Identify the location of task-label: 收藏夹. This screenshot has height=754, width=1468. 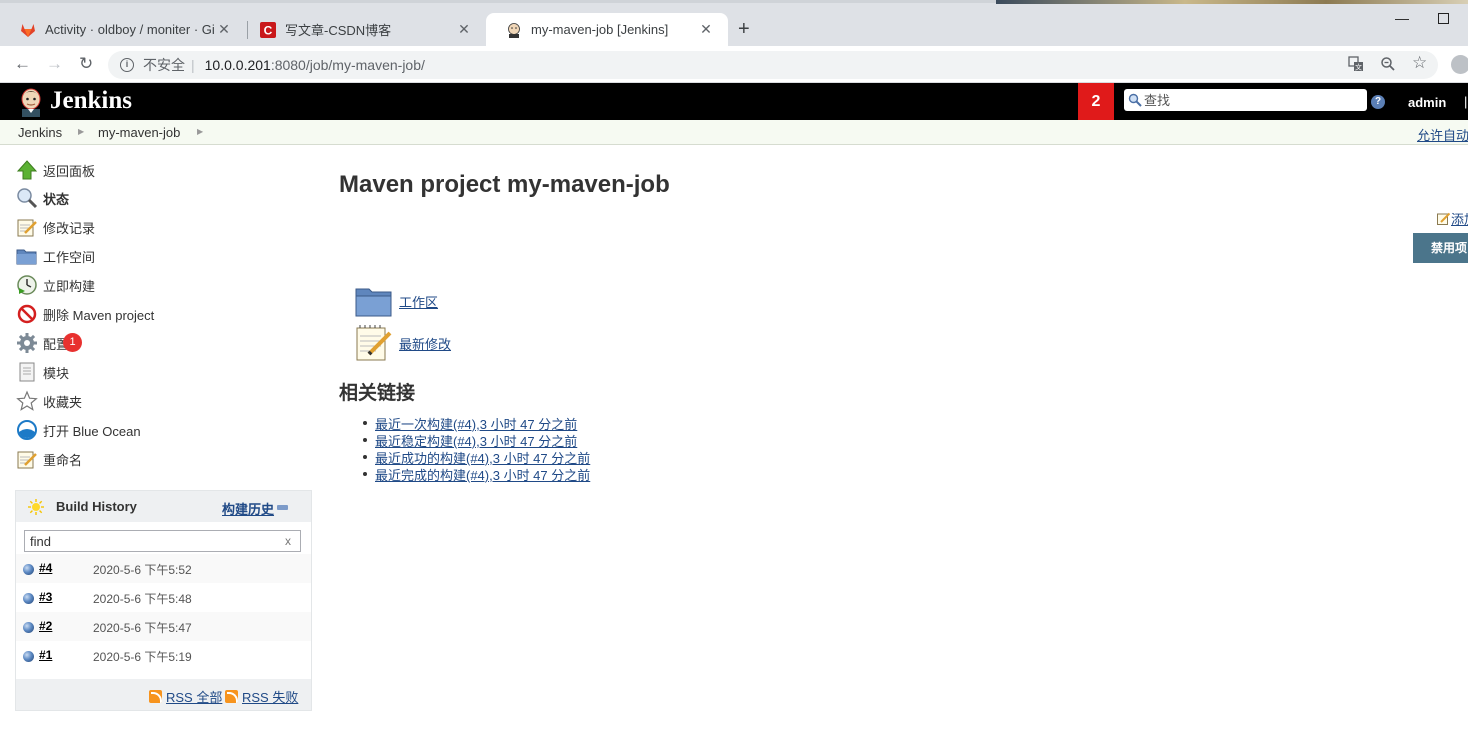
(63, 402).